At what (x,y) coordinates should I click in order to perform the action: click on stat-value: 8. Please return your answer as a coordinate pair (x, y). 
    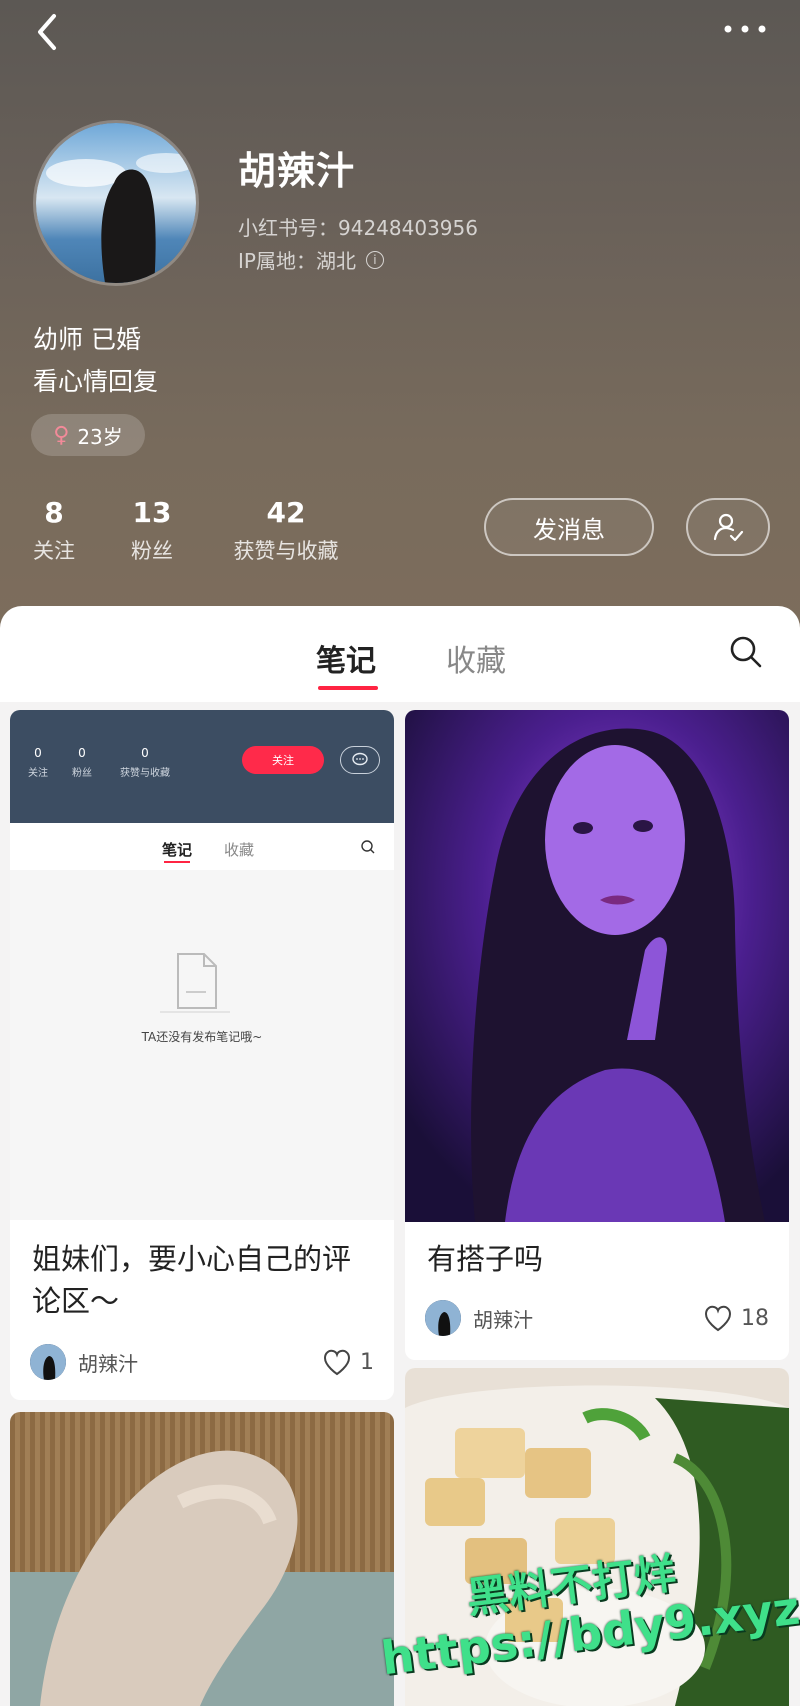
    Looking at the image, I should click on (54, 512).